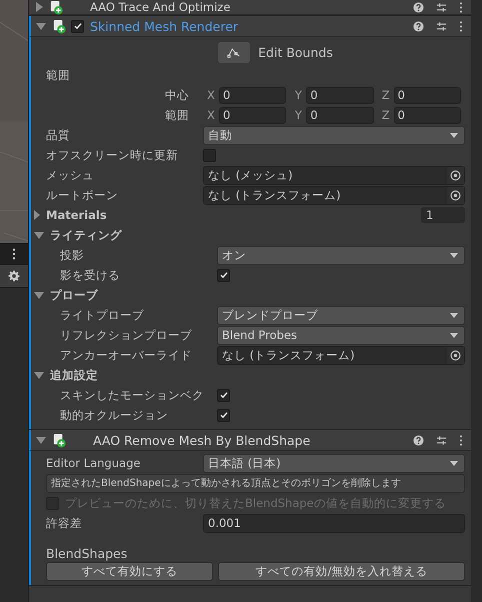 The height and width of the screenshot is (602, 482). Describe the element at coordinates (58, 135) in the screenshot. I see `field-label: 品質` at that location.